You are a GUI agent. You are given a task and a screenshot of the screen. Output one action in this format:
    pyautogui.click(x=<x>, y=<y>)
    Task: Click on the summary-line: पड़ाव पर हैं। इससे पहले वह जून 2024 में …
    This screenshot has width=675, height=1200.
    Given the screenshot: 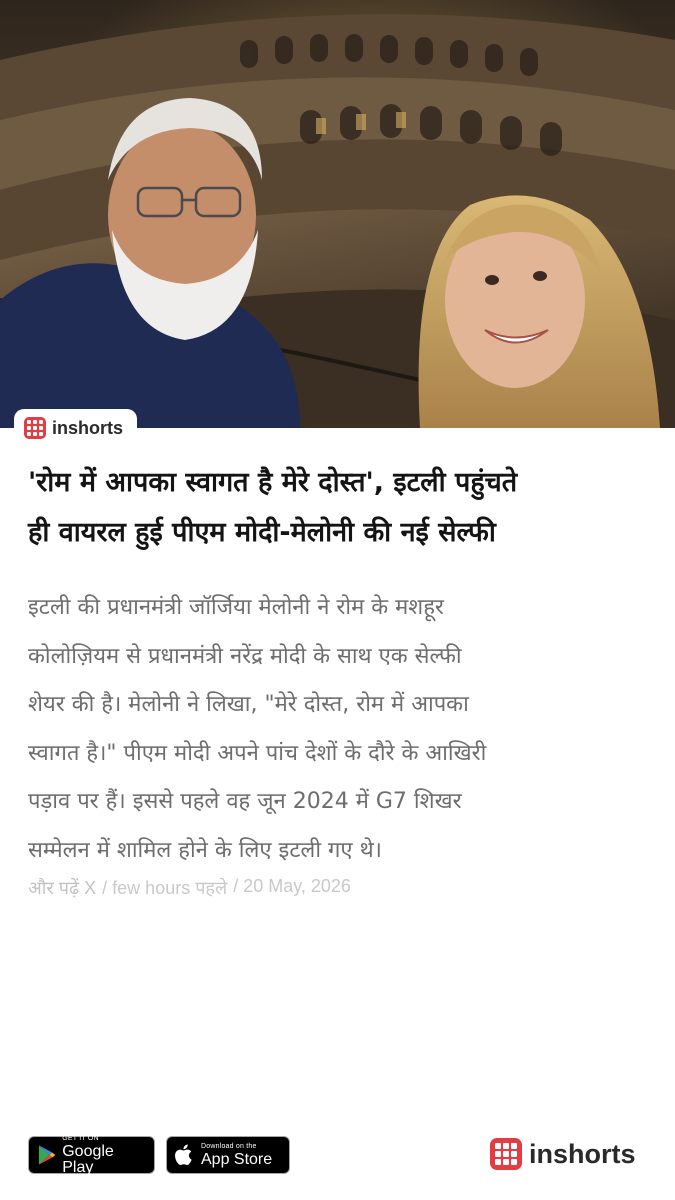 What is the action you would take?
    pyautogui.click(x=245, y=801)
    